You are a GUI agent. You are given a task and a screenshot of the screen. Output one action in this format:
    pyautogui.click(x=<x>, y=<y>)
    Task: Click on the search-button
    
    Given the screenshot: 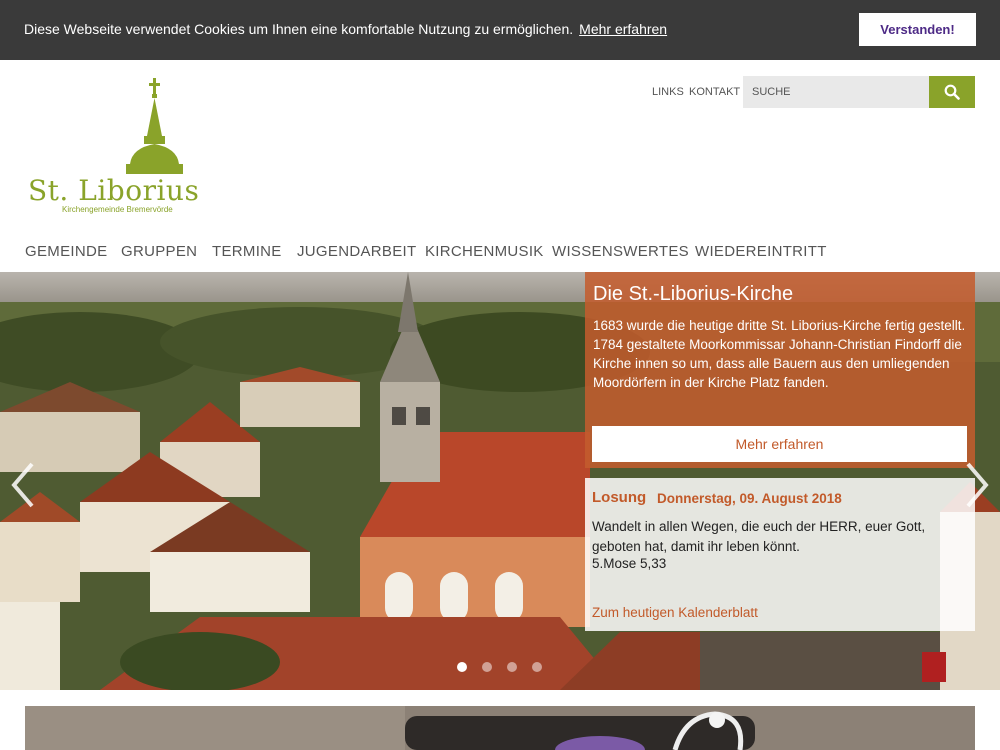 What is the action you would take?
    pyautogui.click(x=952, y=92)
    